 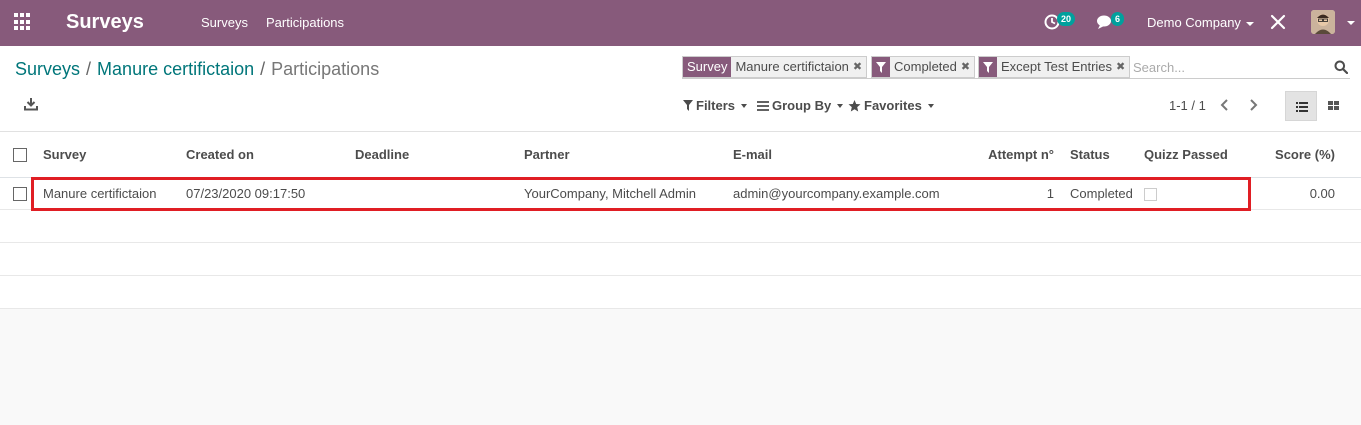 What do you see at coordinates (854, 155) in the screenshot?
I see `col-email: E-mail` at bounding box center [854, 155].